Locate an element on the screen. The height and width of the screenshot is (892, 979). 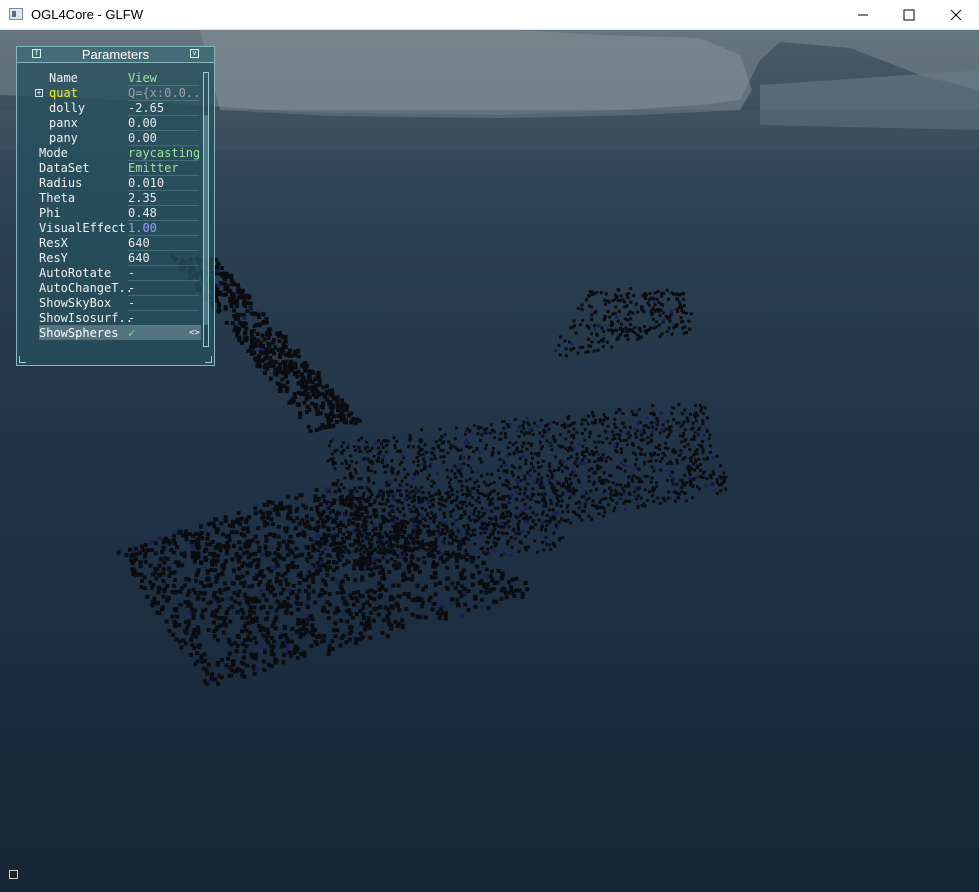
param-row-dolly: dolly -2.65 is located at coordinates (129, 108).